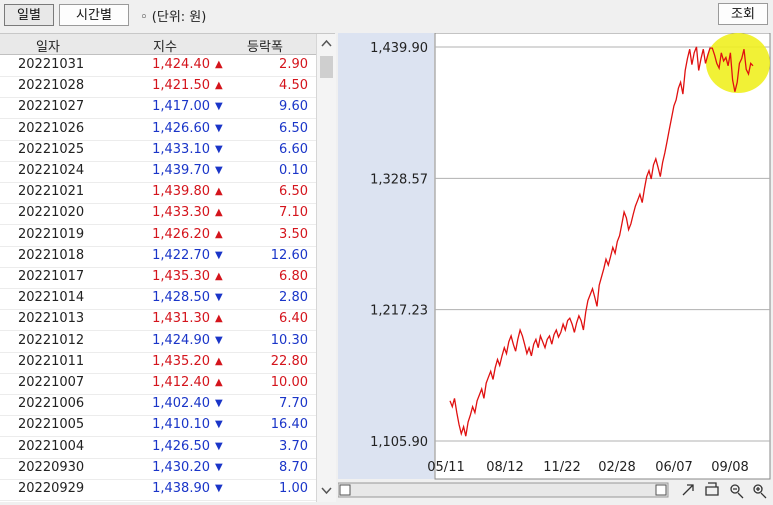  I want to click on search-button: 조회, so click(743, 14).